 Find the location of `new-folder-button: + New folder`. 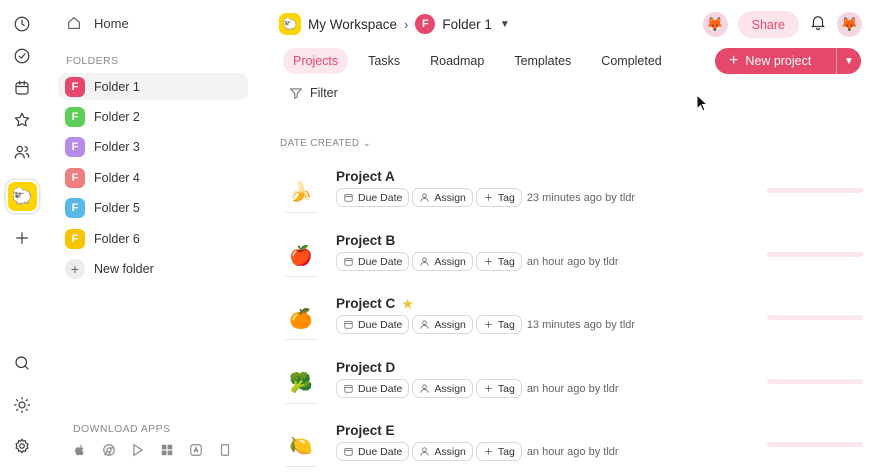

new-folder-button: + New folder is located at coordinates (153, 268).